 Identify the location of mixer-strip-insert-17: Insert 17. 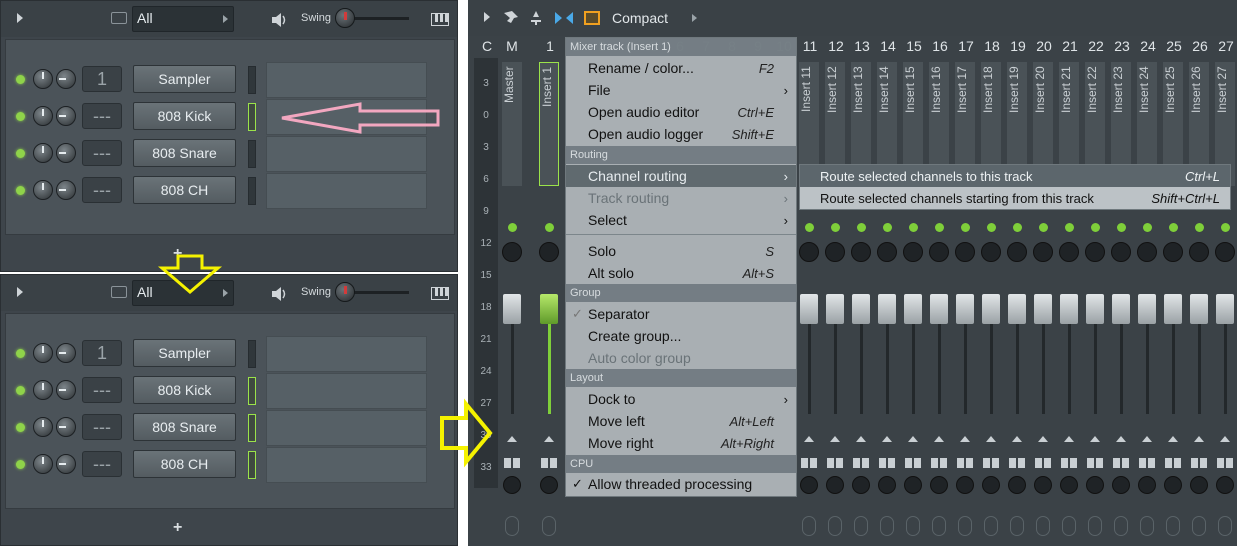
(965, 302).